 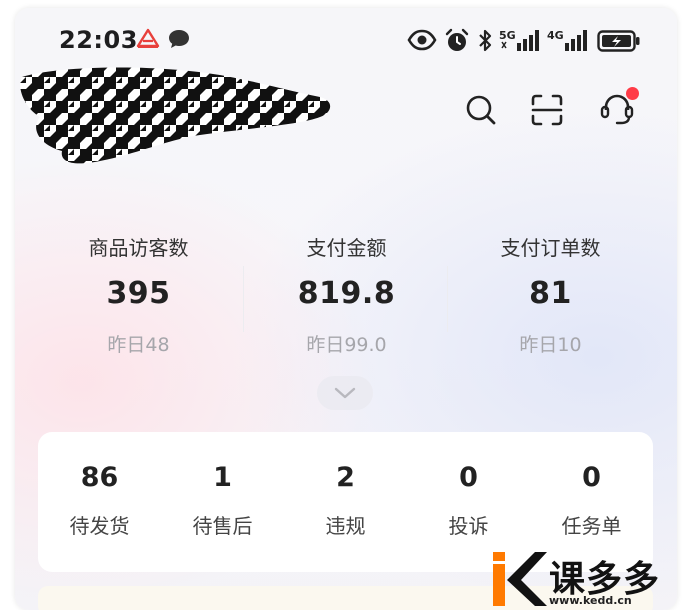 I want to click on stat-payment-amount: 支付金额 819.8 昨日99.0, so click(x=346, y=298).